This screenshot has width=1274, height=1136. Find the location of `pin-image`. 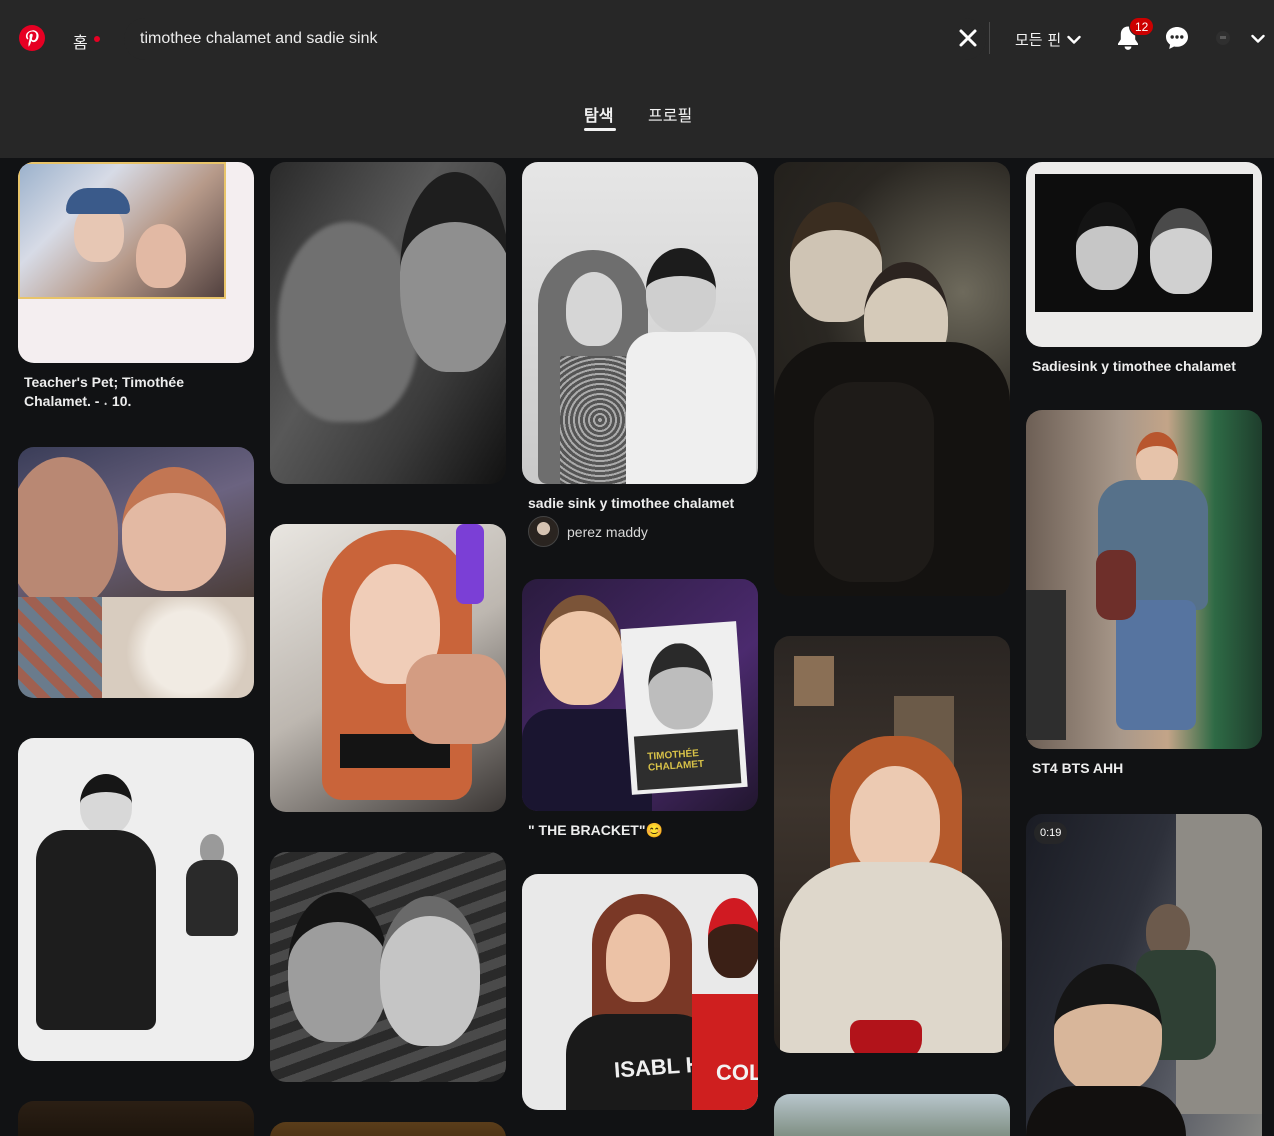

pin-image is located at coordinates (1144, 243).